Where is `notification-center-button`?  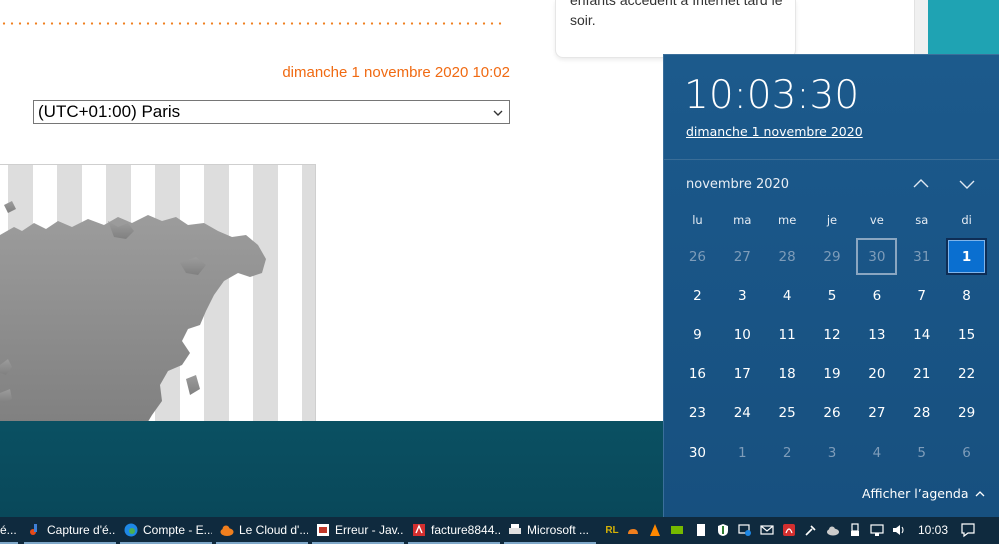
notification-center-button is located at coordinates (968, 530).